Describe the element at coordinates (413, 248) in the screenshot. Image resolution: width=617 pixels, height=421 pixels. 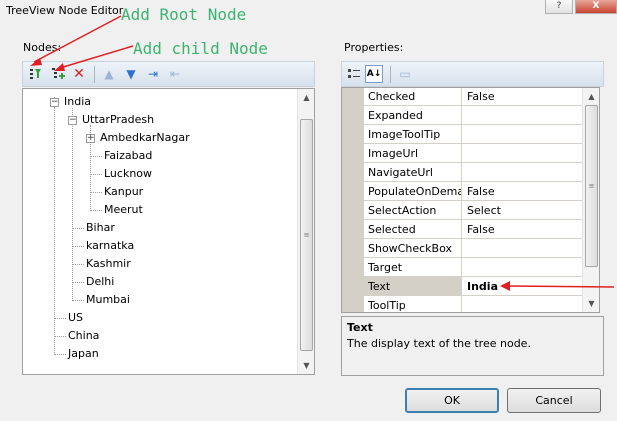
I see `property-name: ShowCheckBox` at that location.